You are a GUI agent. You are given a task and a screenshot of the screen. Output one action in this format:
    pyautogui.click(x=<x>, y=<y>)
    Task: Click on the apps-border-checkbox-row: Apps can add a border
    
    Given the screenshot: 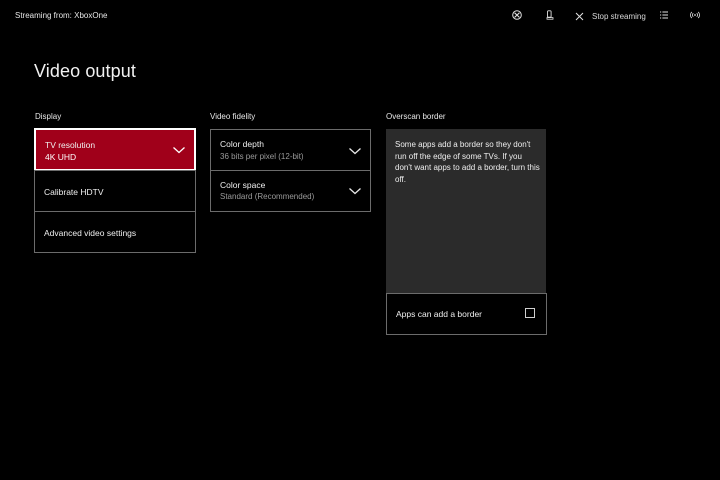 What is the action you would take?
    pyautogui.click(x=466, y=314)
    